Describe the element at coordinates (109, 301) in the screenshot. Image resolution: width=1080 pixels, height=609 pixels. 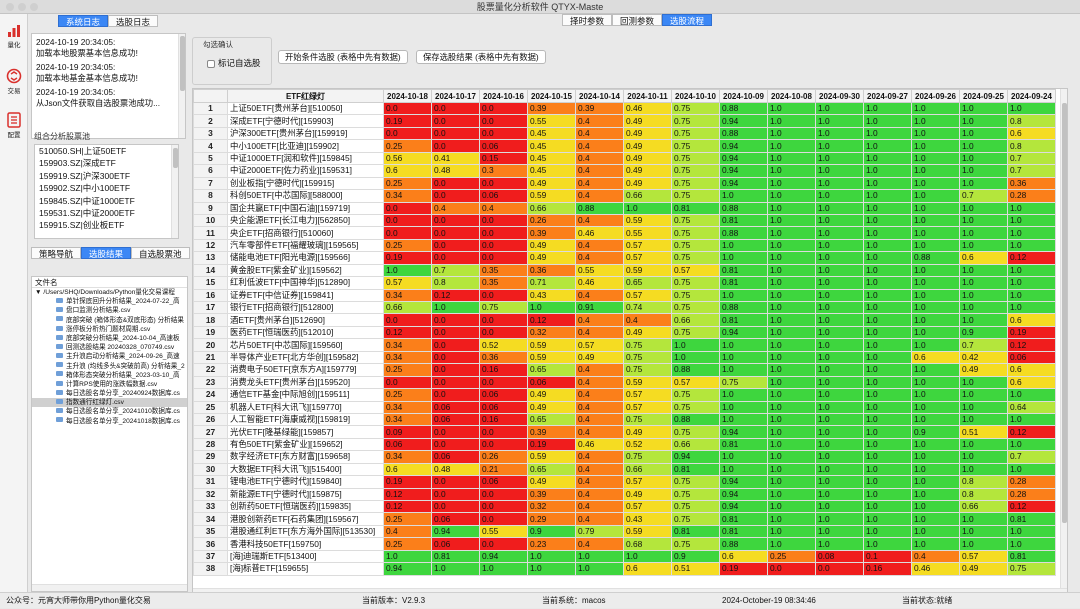
I see `file-item: 单针探底回升分析结果_2024-07-22_高` at that location.